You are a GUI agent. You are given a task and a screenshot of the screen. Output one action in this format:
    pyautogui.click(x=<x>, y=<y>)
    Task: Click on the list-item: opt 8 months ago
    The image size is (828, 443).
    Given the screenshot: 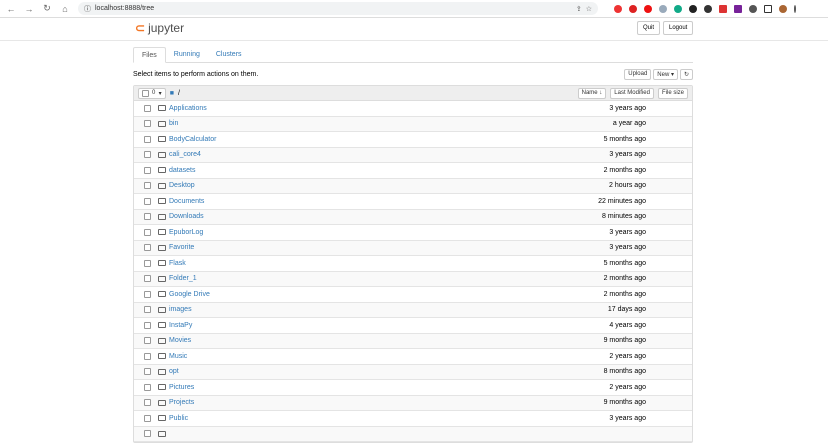 What is the action you would take?
    pyautogui.click(x=413, y=372)
    